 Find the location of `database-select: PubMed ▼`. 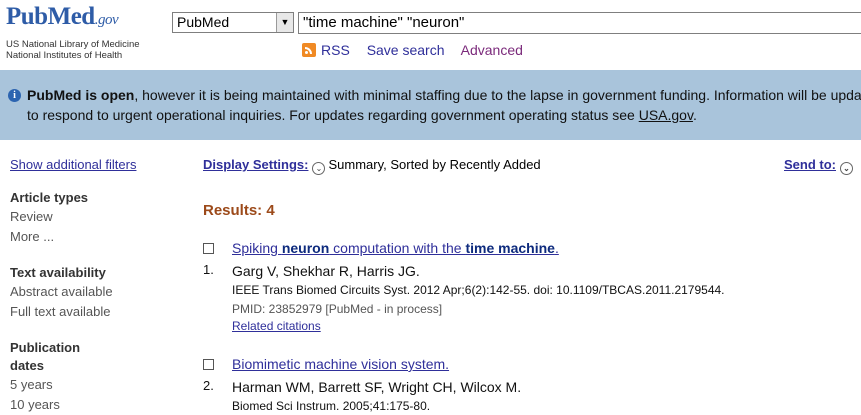

database-select: PubMed ▼ is located at coordinates (233, 22).